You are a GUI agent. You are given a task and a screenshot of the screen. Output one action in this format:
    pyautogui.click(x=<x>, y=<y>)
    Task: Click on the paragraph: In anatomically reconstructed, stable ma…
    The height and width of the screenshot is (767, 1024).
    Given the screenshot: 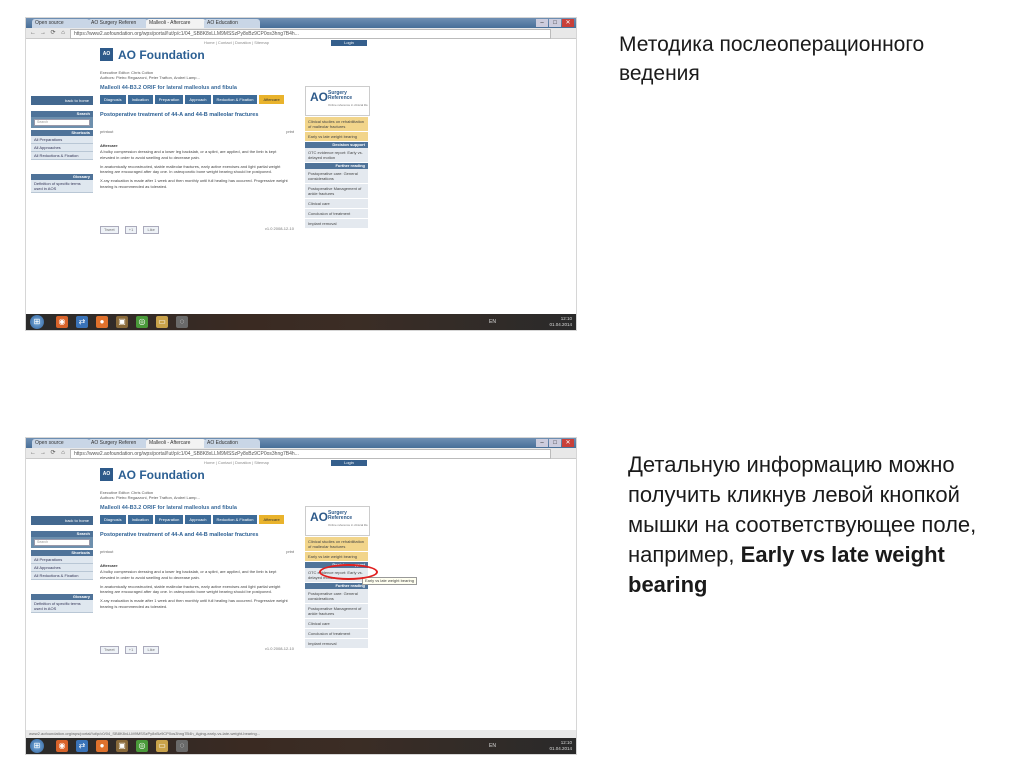 What is the action you would take?
    pyautogui.click(x=190, y=589)
    